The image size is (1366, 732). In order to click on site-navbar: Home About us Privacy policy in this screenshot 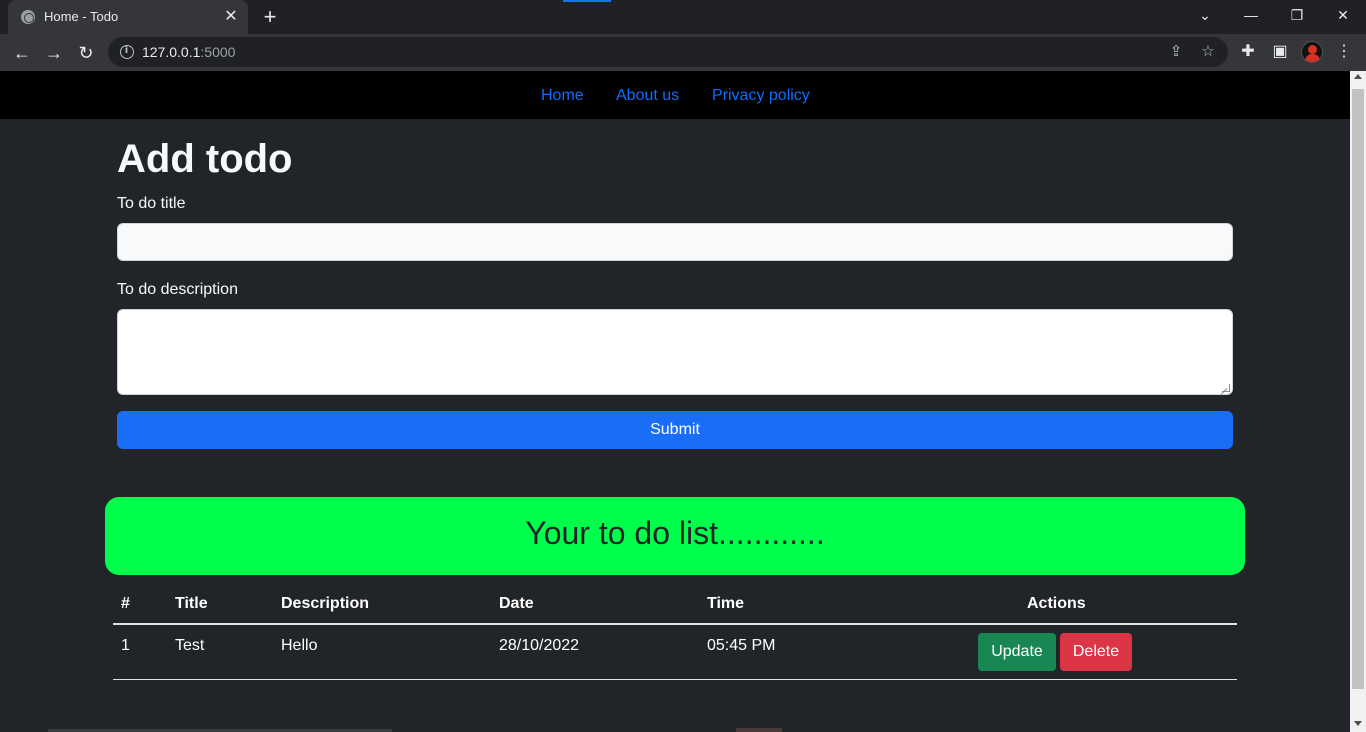, I will do `click(675, 95)`.